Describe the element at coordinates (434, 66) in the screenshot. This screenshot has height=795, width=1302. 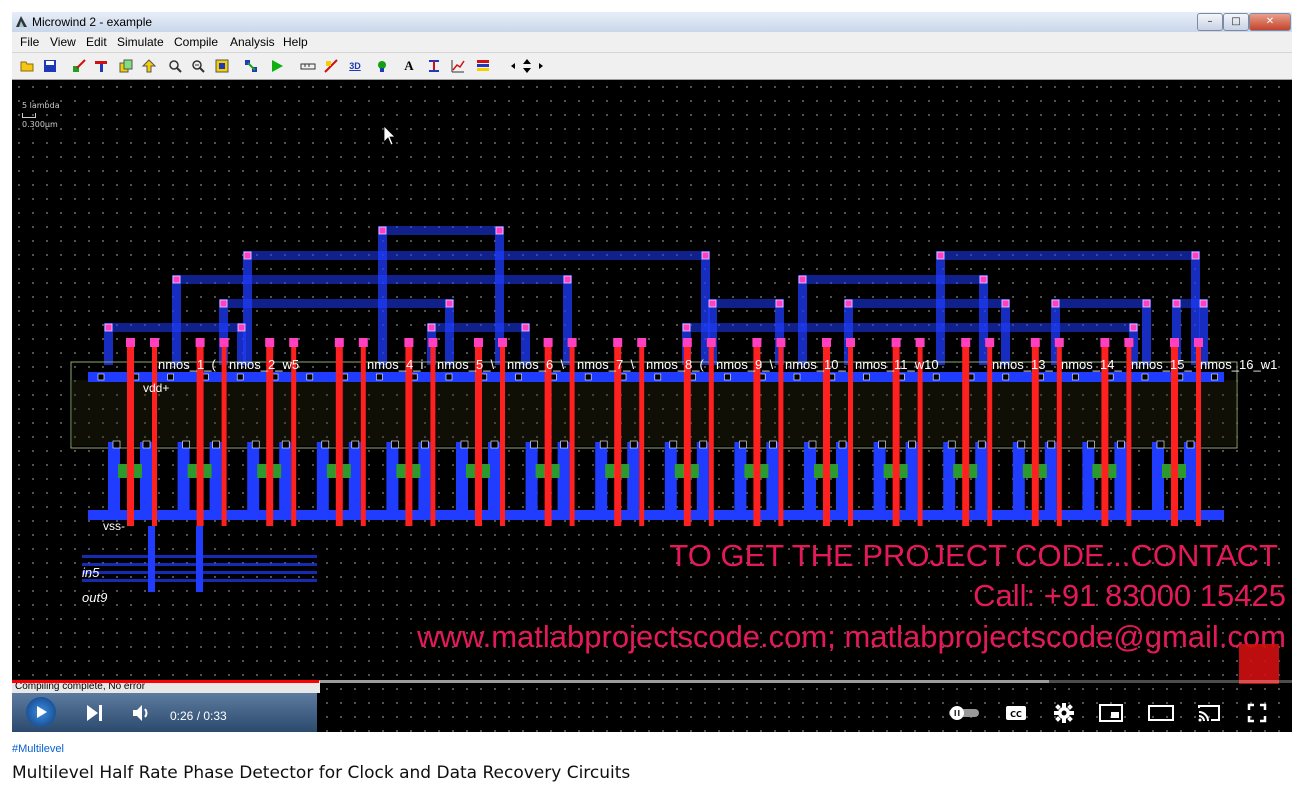
I see `process-icon` at that location.